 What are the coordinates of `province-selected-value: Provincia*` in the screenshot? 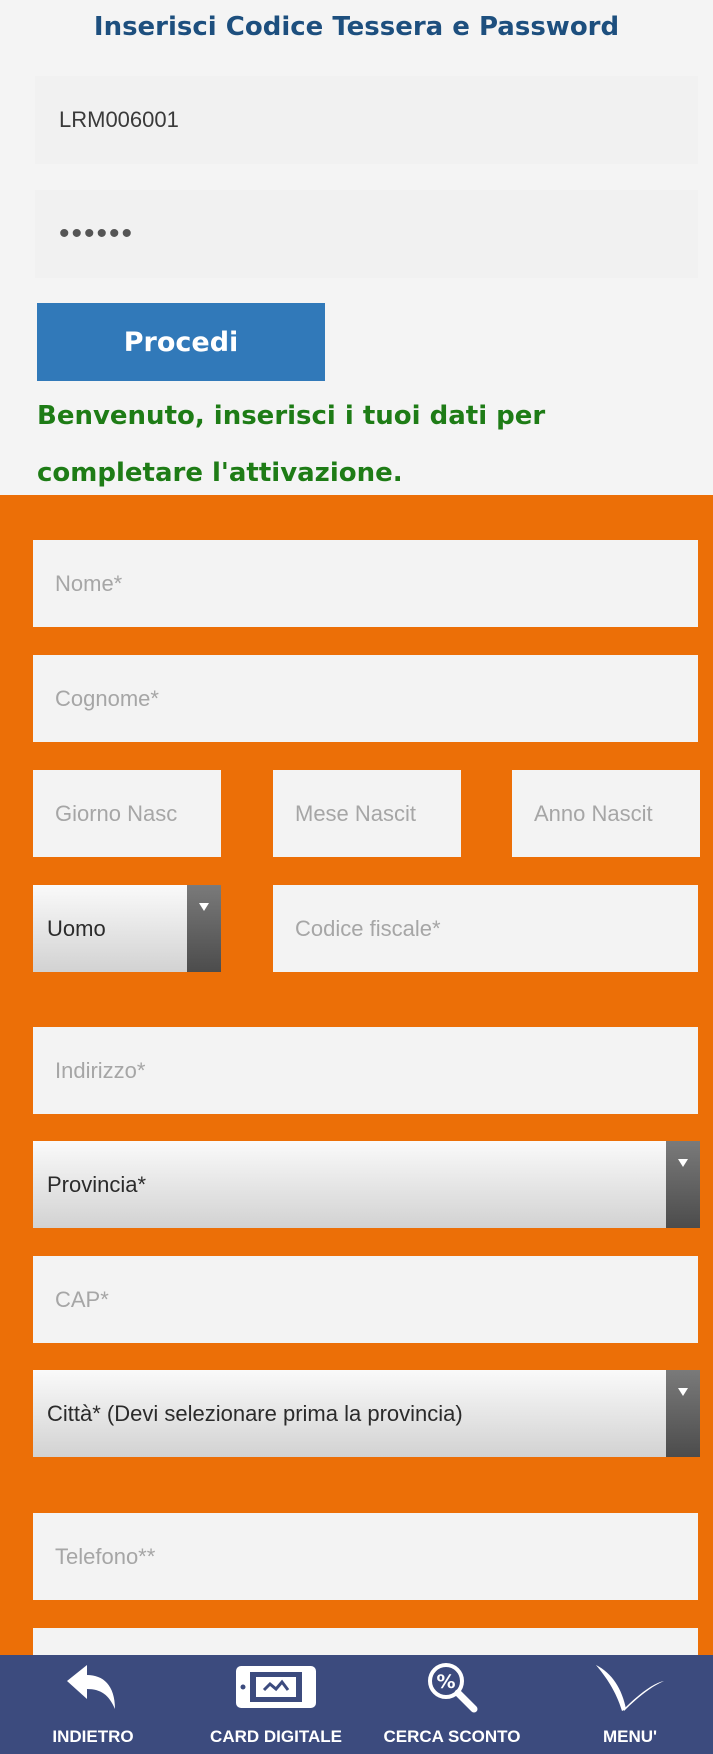 It's located at (97, 1184).